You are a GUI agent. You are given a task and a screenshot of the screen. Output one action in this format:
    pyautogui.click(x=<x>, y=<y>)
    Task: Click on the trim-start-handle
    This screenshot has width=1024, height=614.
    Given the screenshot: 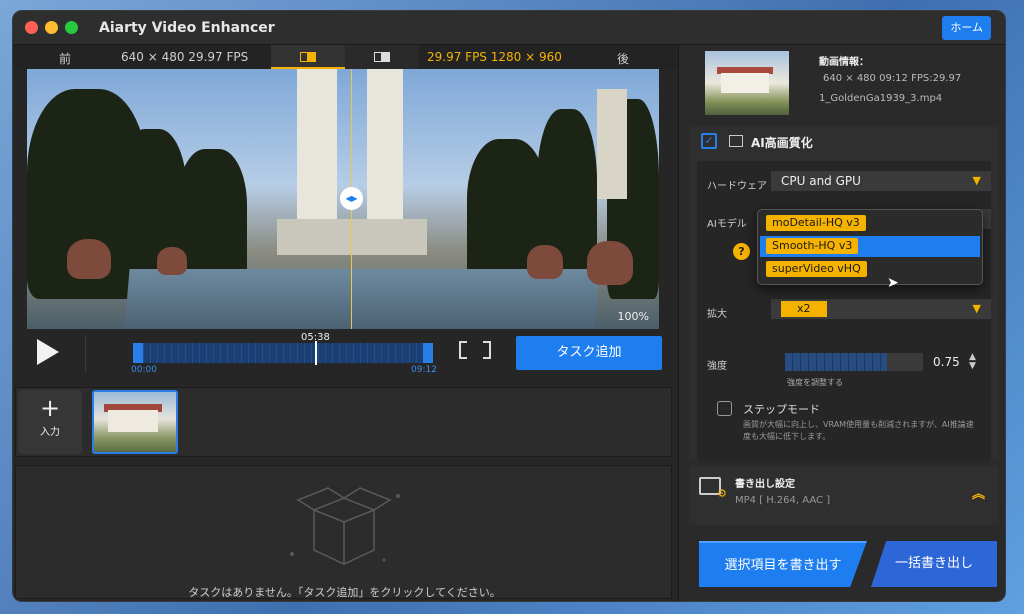 What is the action you would take?
    pyautogui.click(x=138, y=353)
    